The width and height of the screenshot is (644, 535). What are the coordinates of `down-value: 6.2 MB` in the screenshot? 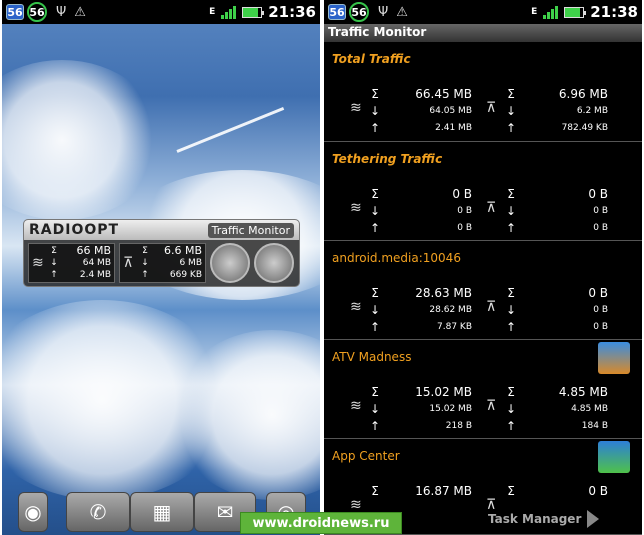 It's located at (592, 111).